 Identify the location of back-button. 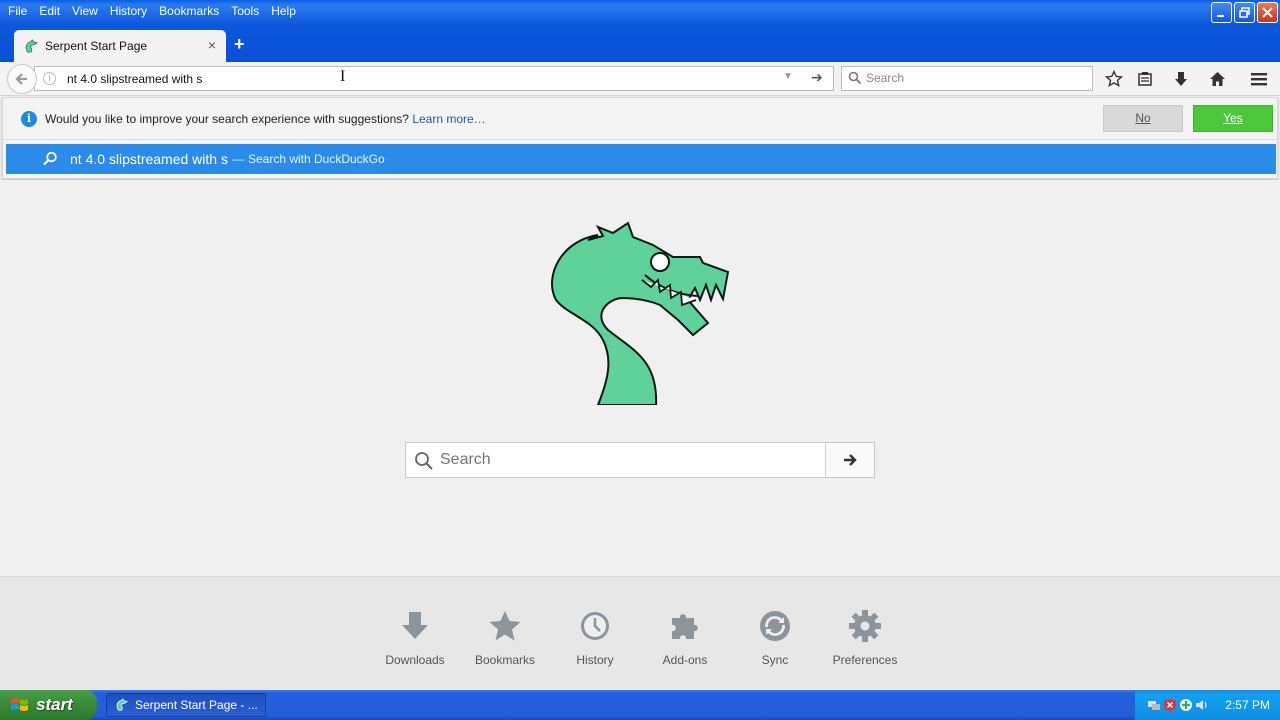
(22, 79).